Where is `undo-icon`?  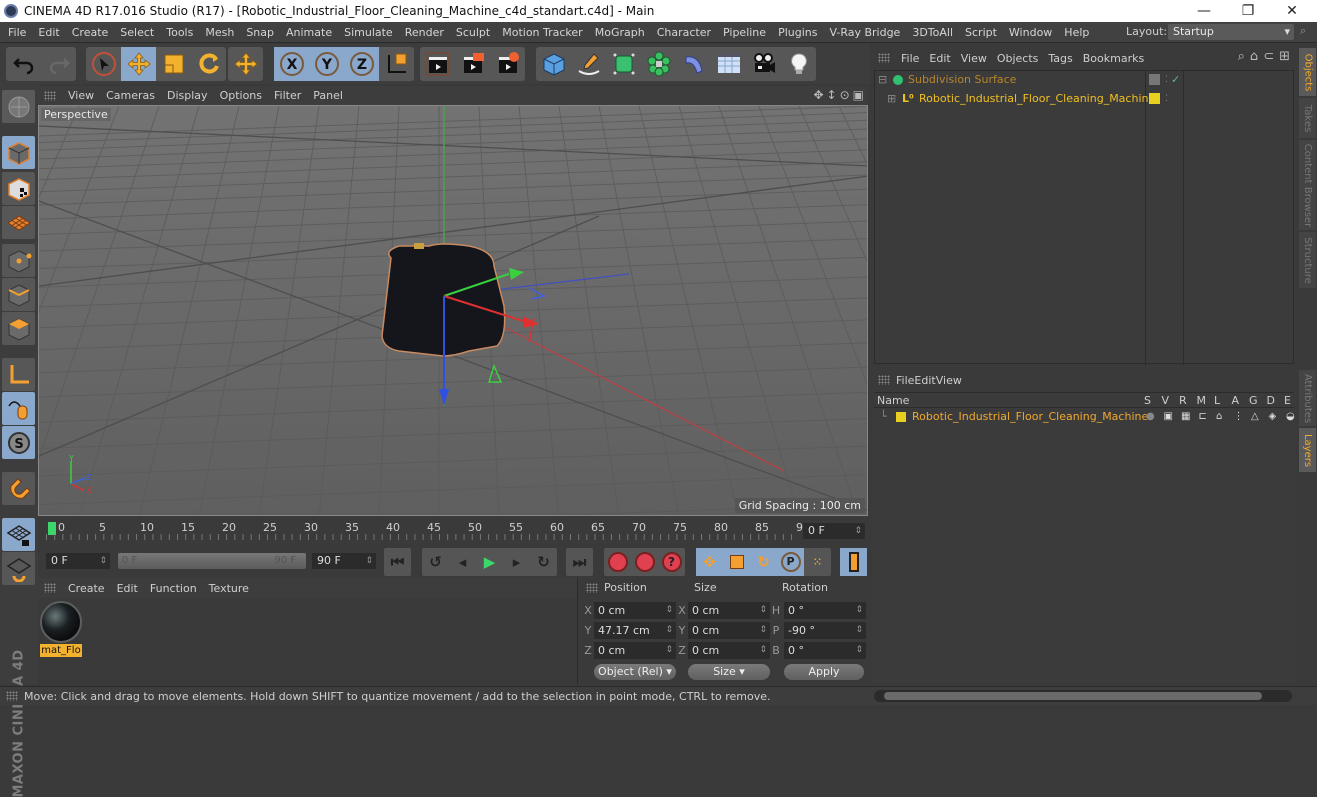 undo-icon is located at coordinates (23, 64).